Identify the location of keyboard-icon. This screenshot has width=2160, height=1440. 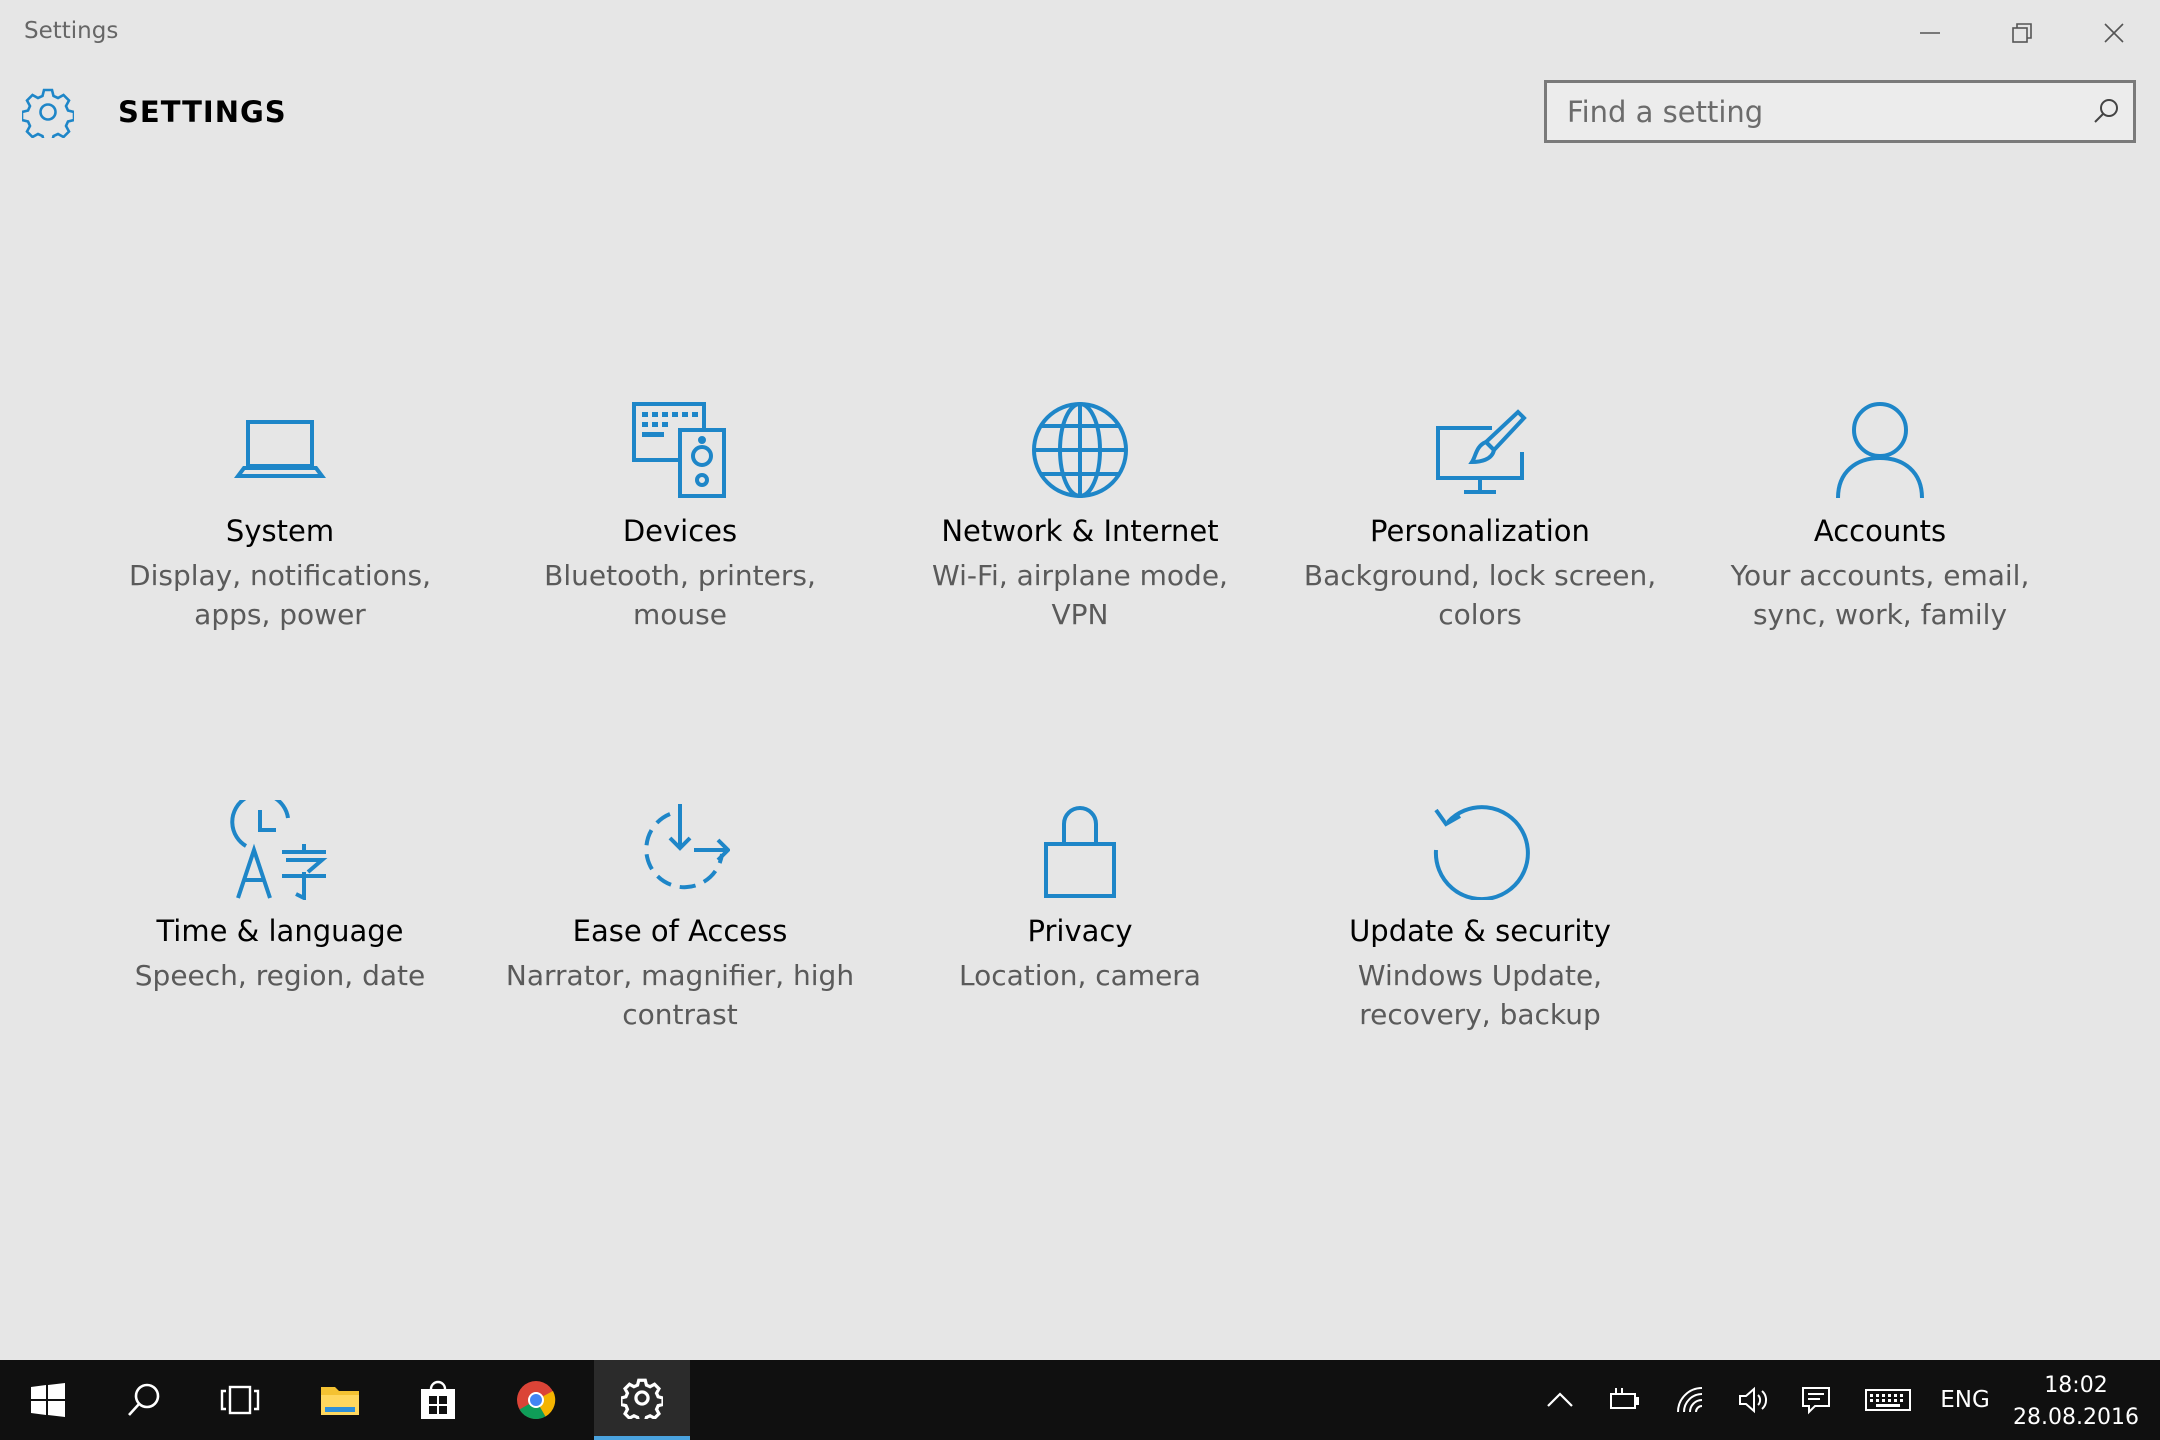
(1888, 1400).